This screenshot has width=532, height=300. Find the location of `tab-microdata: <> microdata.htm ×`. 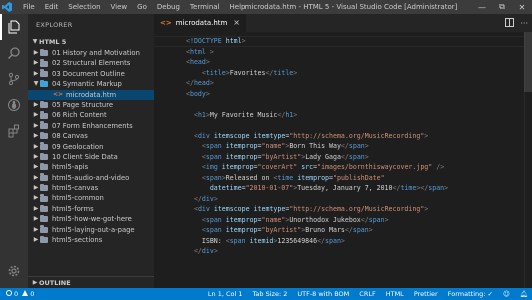

tab-microdata: <> microdata.htm × is located at coordinates (200, 23).